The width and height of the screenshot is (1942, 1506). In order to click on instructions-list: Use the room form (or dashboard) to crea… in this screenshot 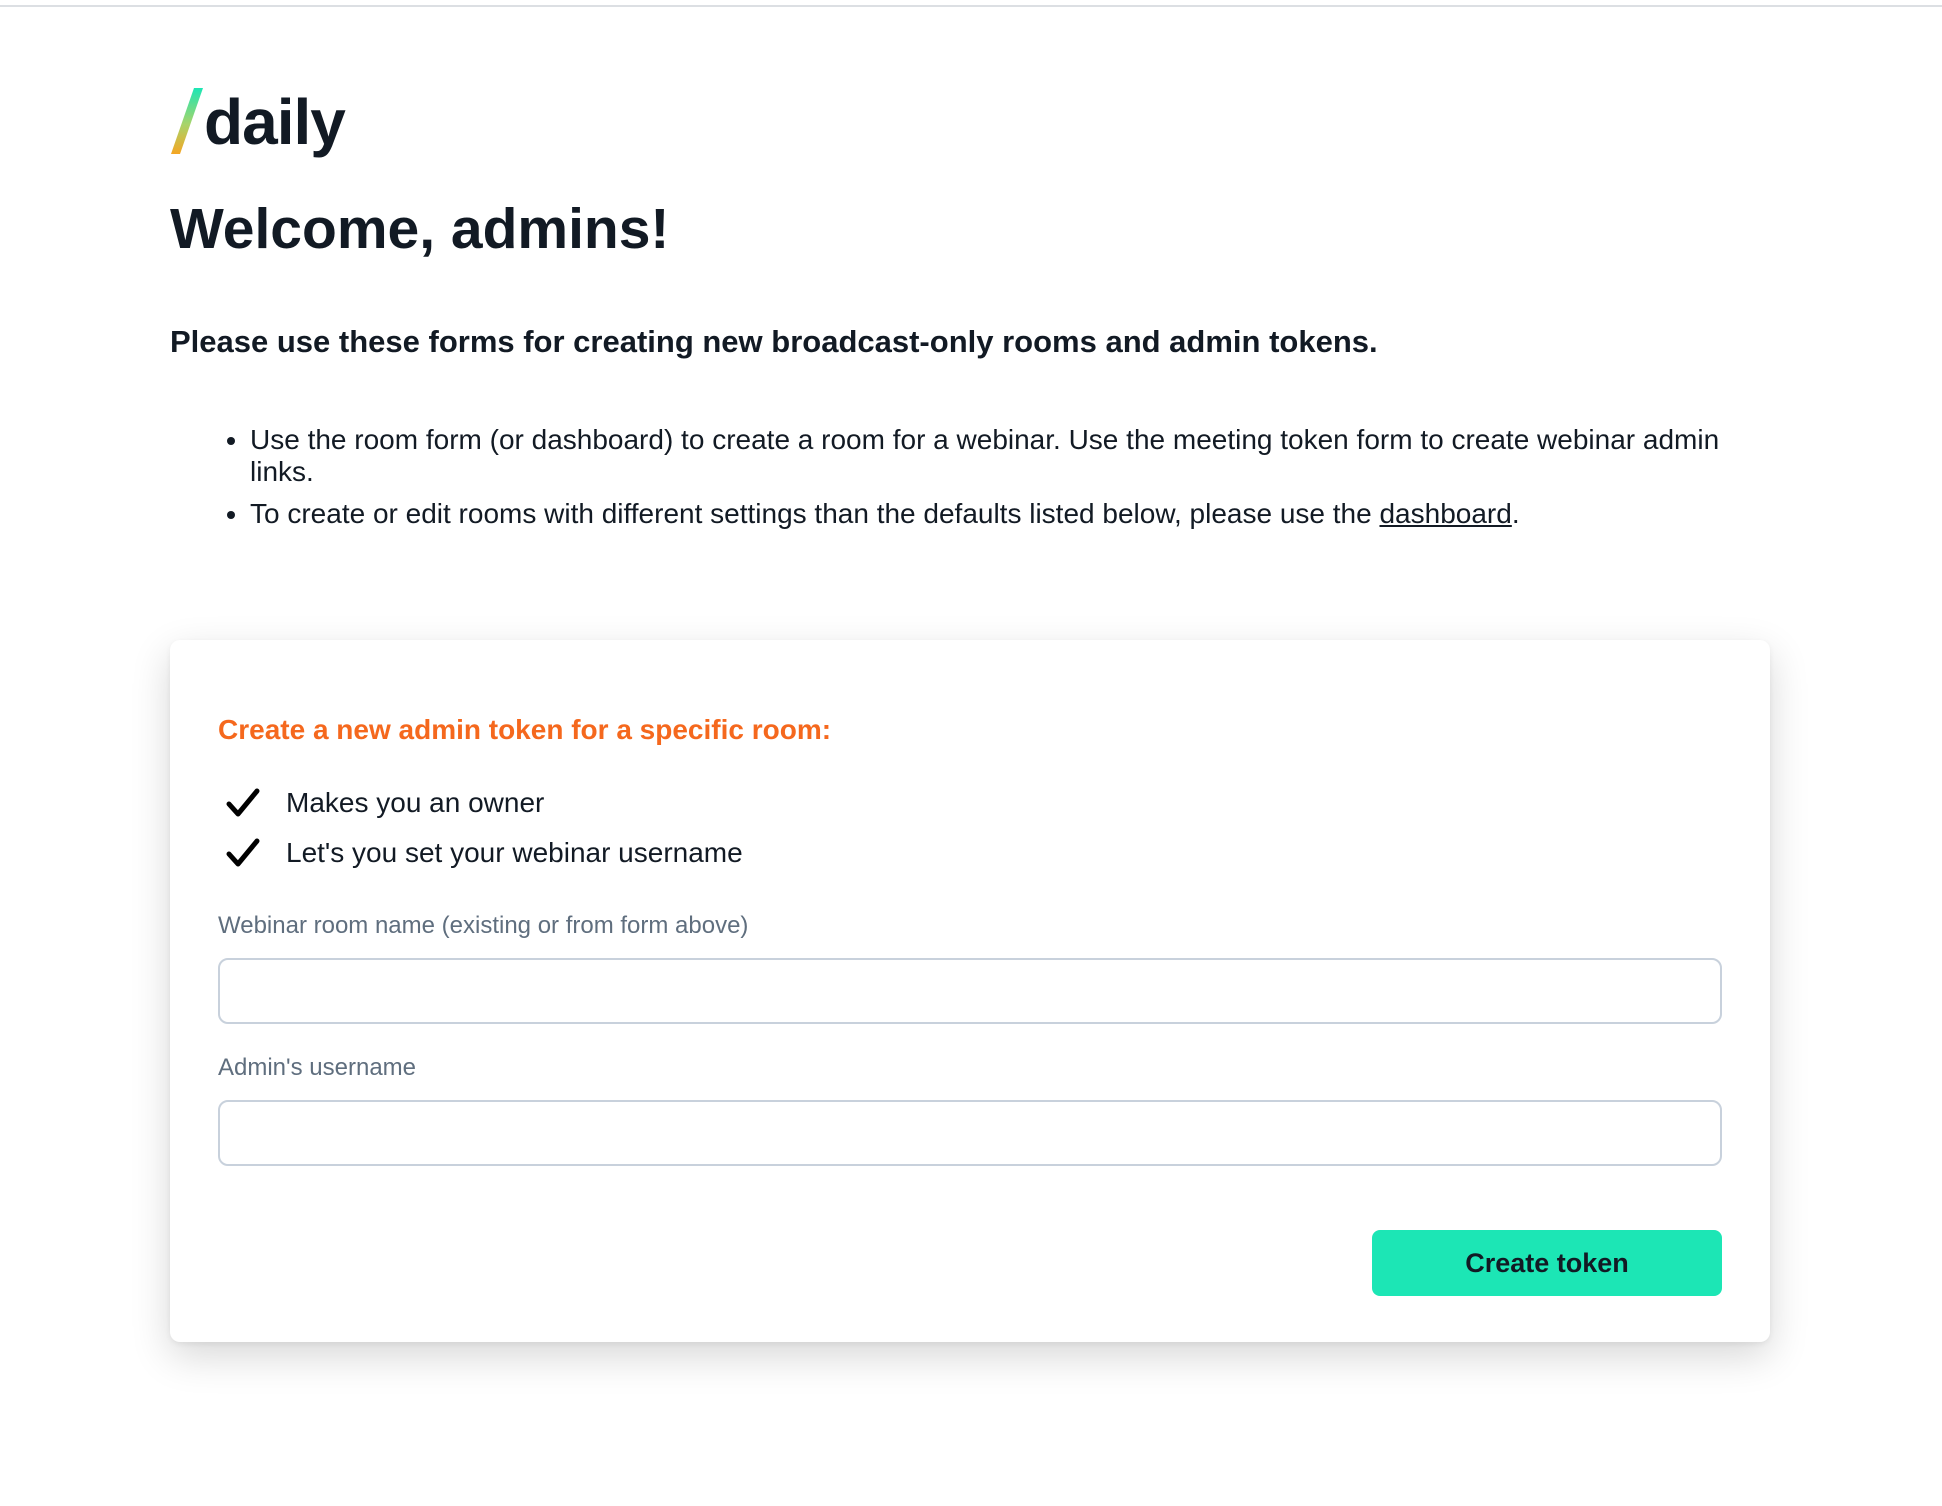, I will do `click(960, 477)`.